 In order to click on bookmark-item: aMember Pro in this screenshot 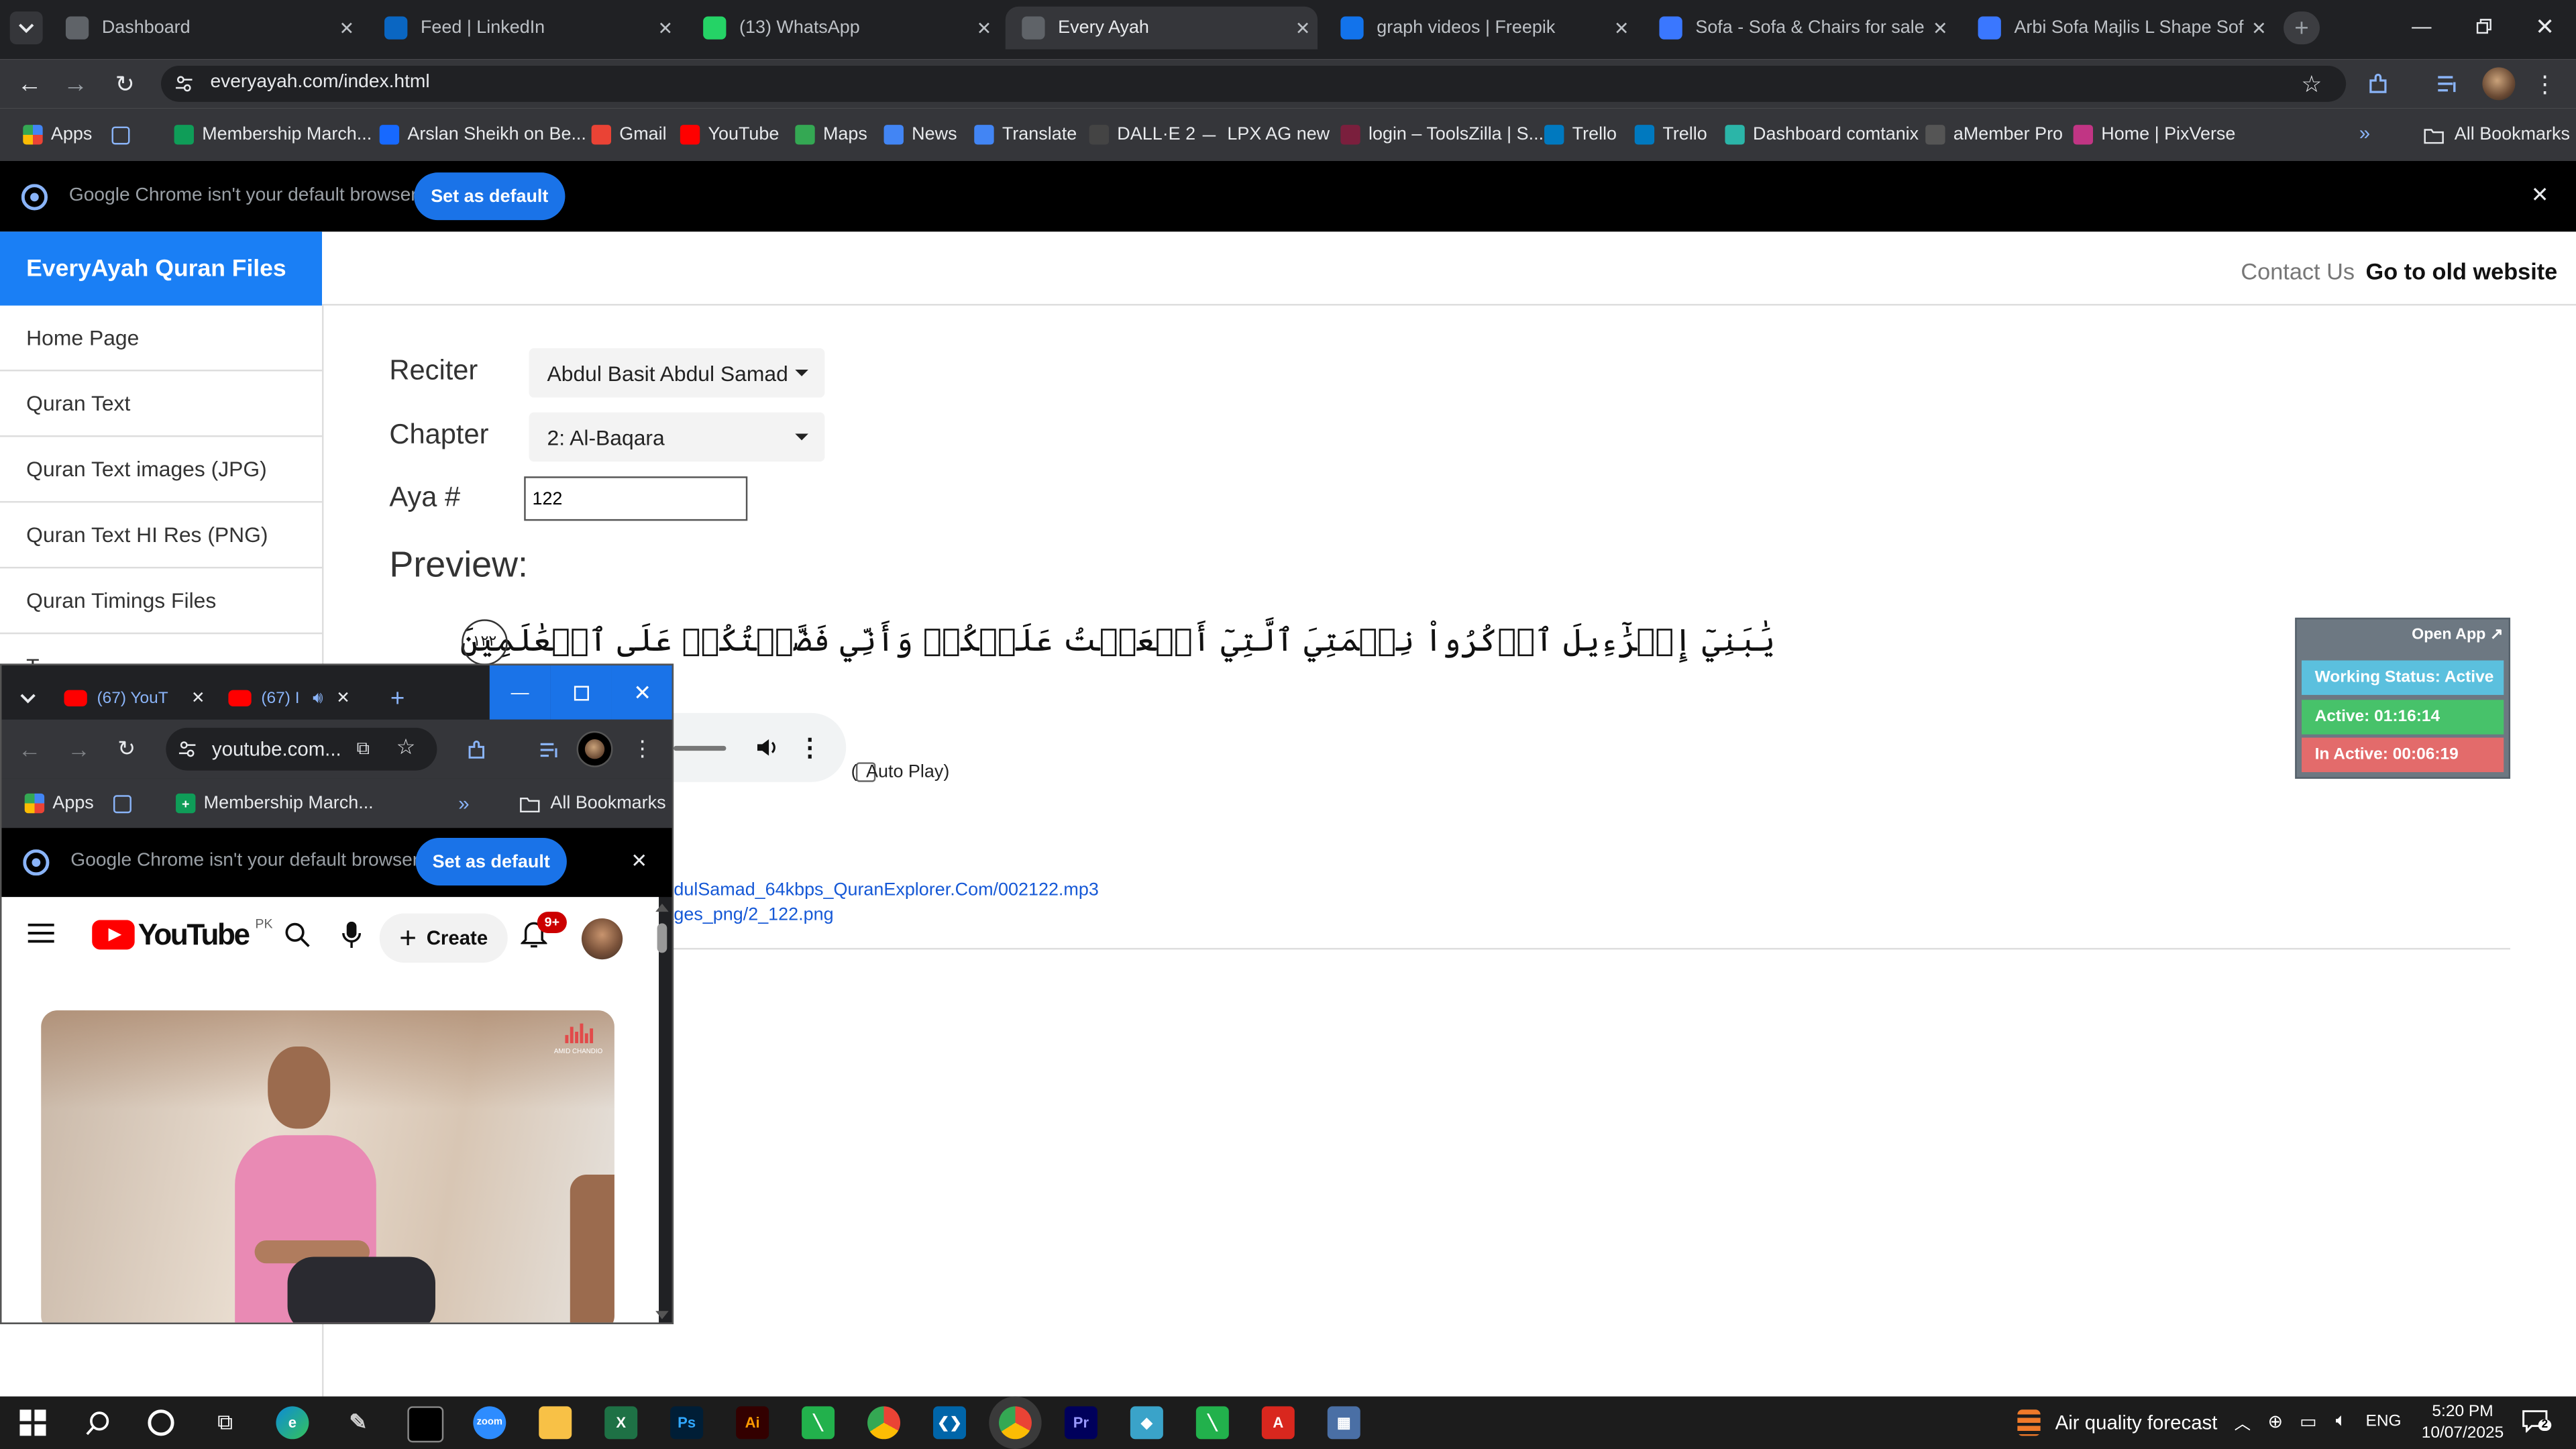, I will do `click(1994, 134)`.